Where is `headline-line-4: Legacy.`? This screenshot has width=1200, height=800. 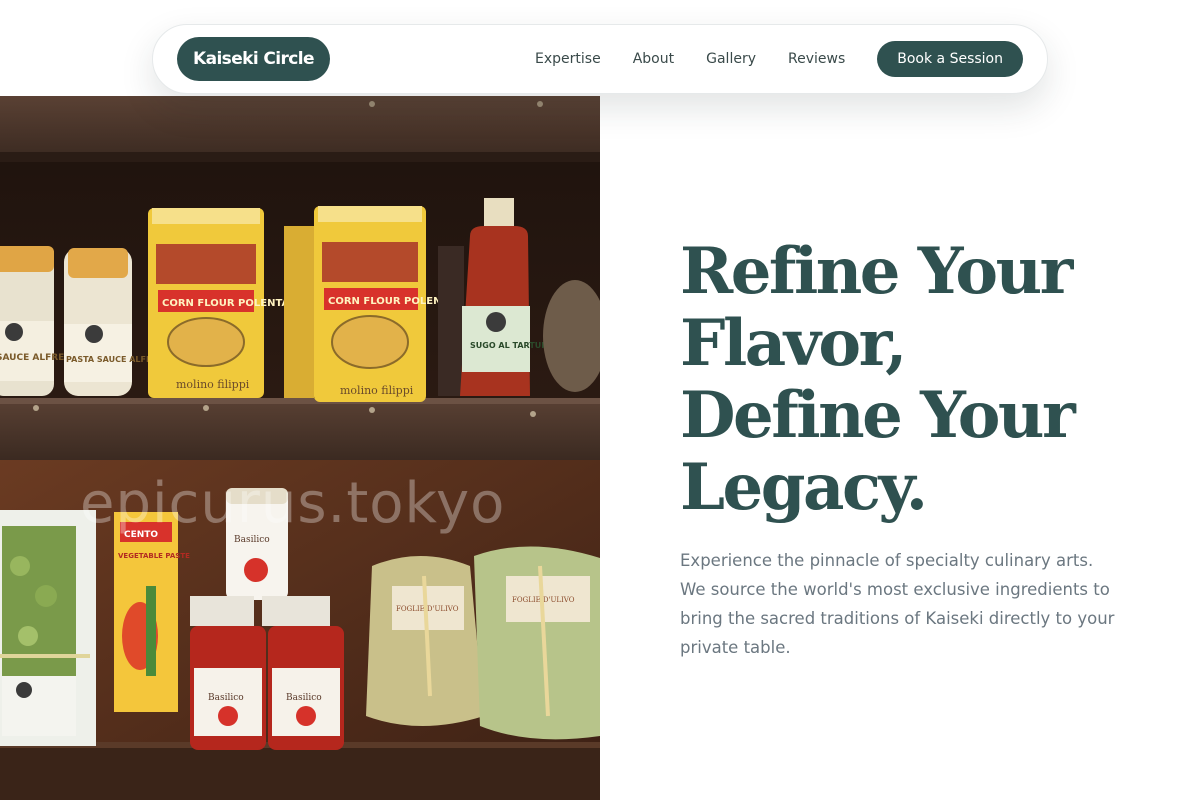
headline-line-4: Legacy. is located at coordinates (804, 487).